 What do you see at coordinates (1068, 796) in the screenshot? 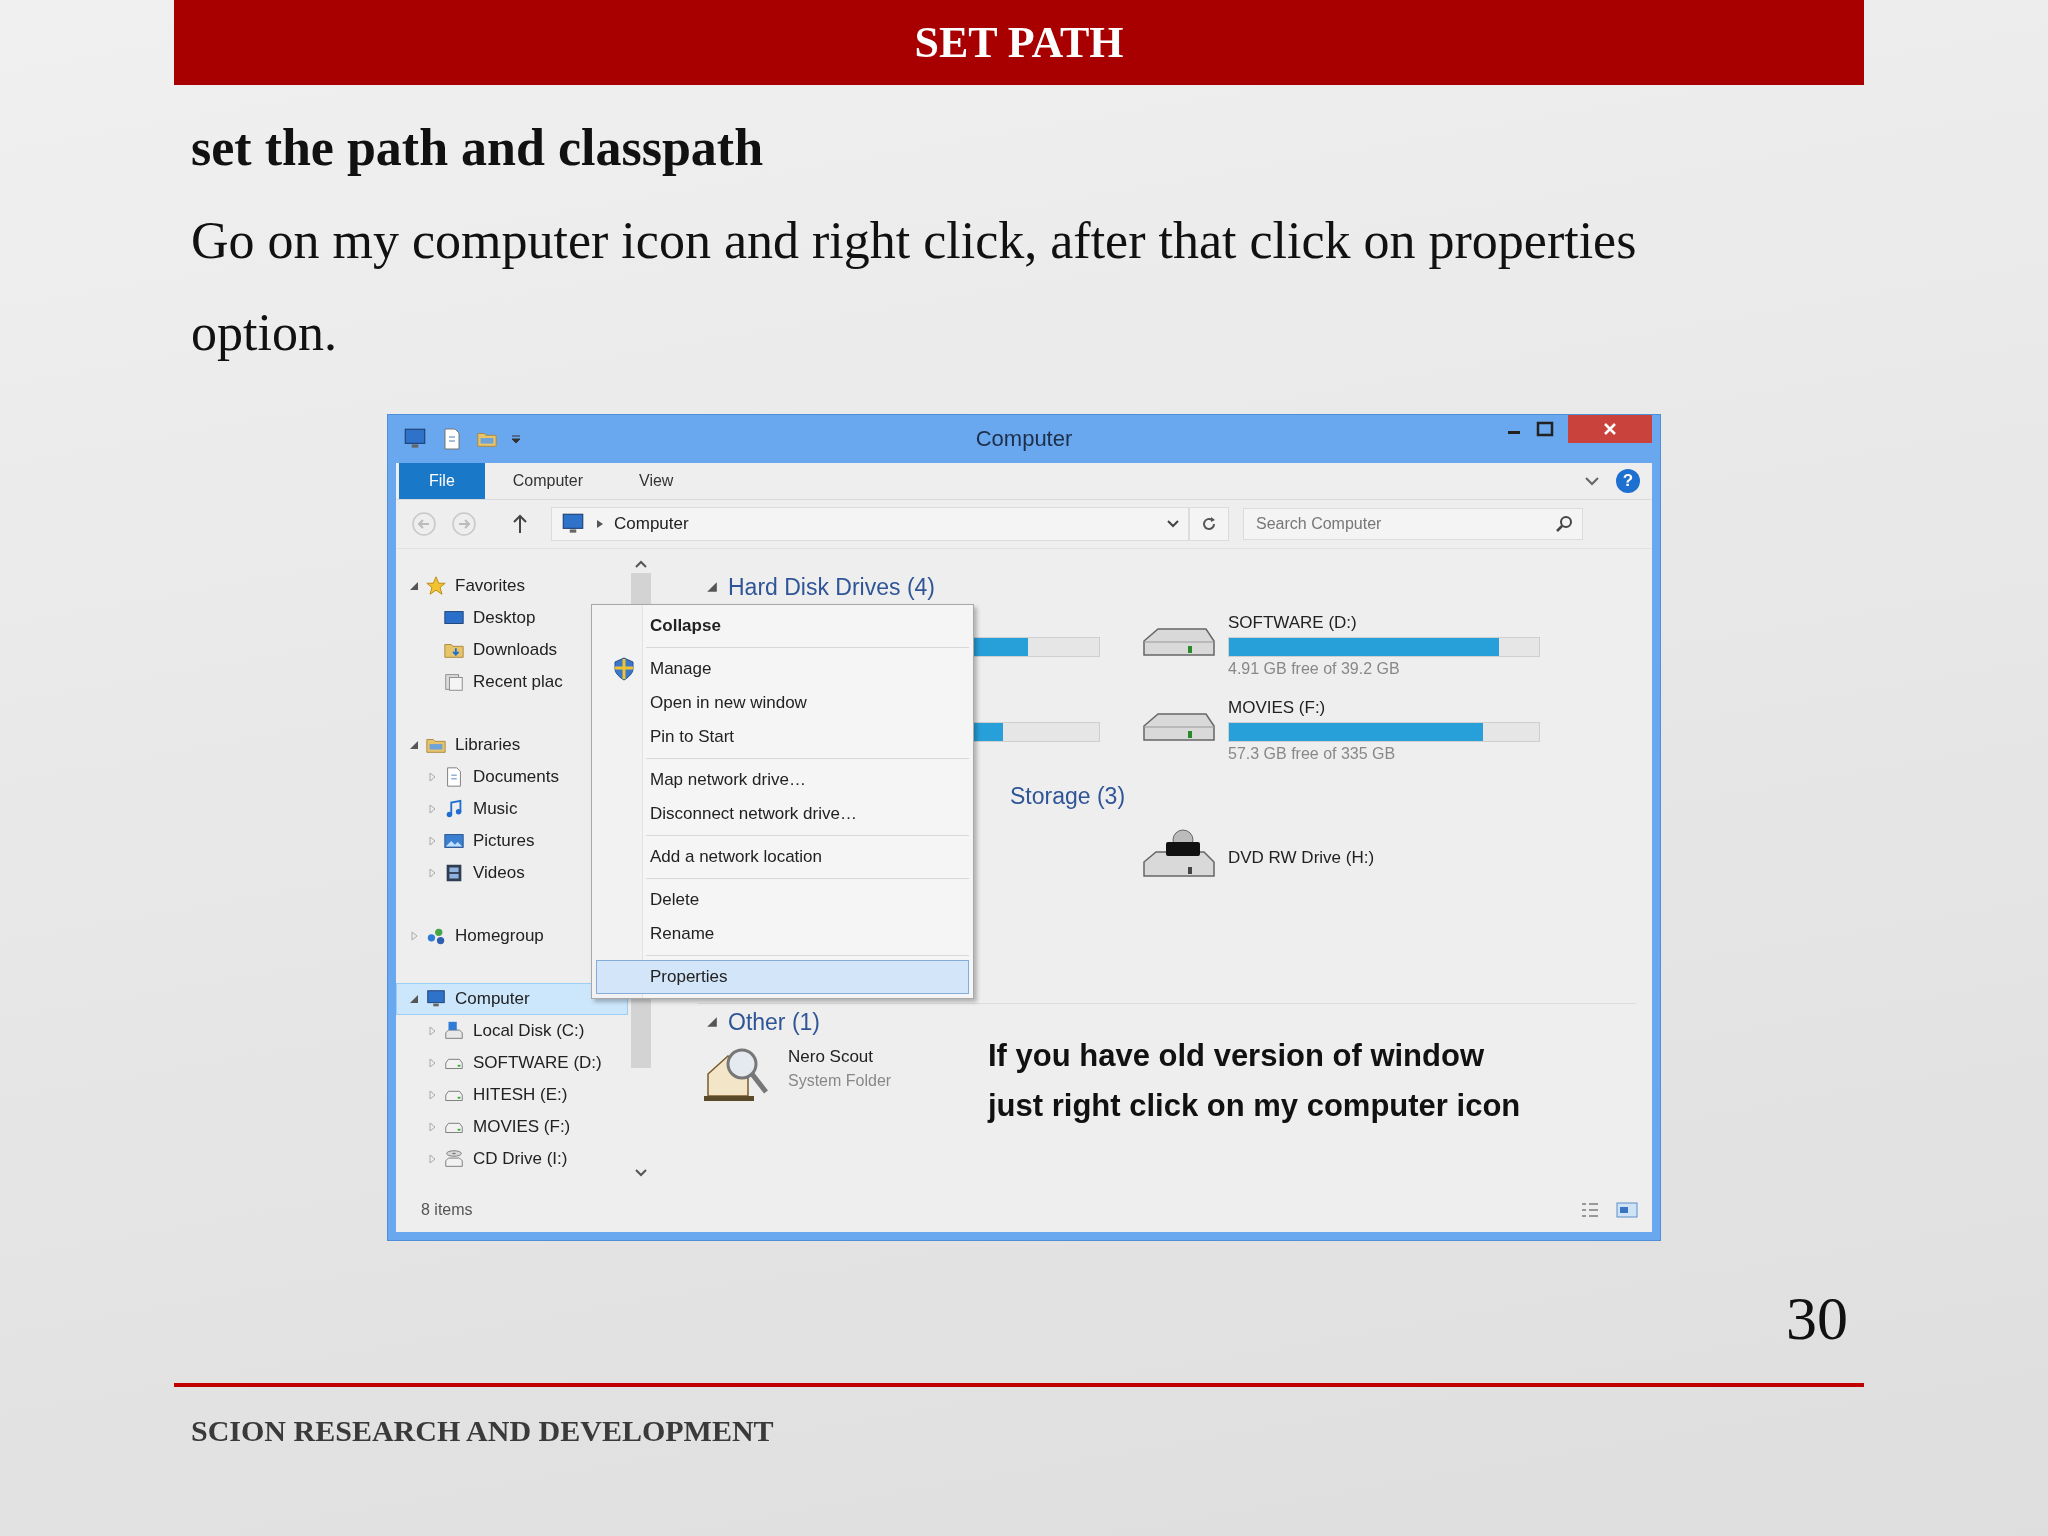
I see `group-header: Storage (3)` at bounding box center [1068, 796].